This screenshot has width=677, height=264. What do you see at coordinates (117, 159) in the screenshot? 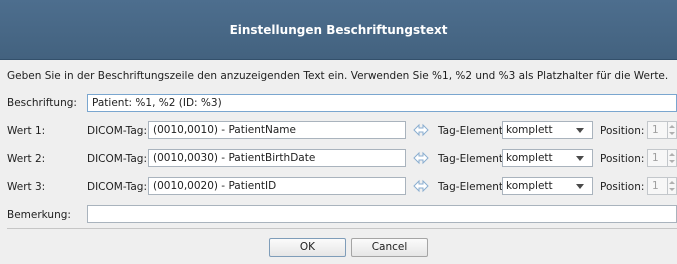
I see `value2-tag-label: DICOM-Tag:` at bounding box center [117, 159].